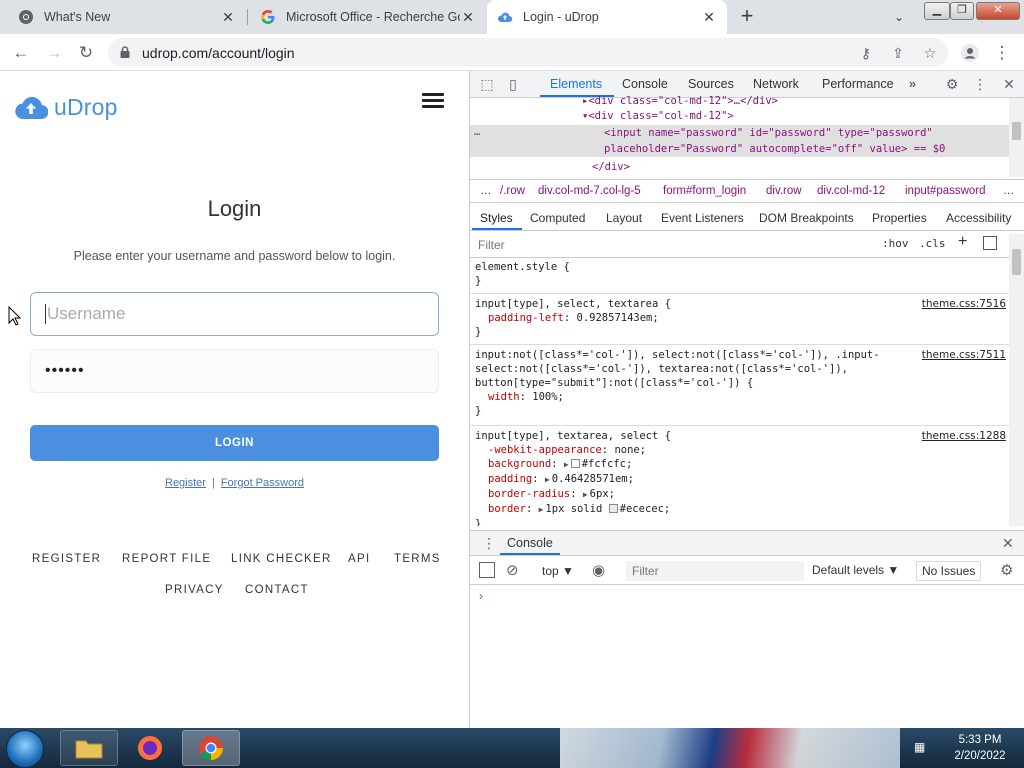  What do you see at coordinates (932, 243) in the screenshot?
I see `class-toggle: .cls` at bounding box center [932, 243].